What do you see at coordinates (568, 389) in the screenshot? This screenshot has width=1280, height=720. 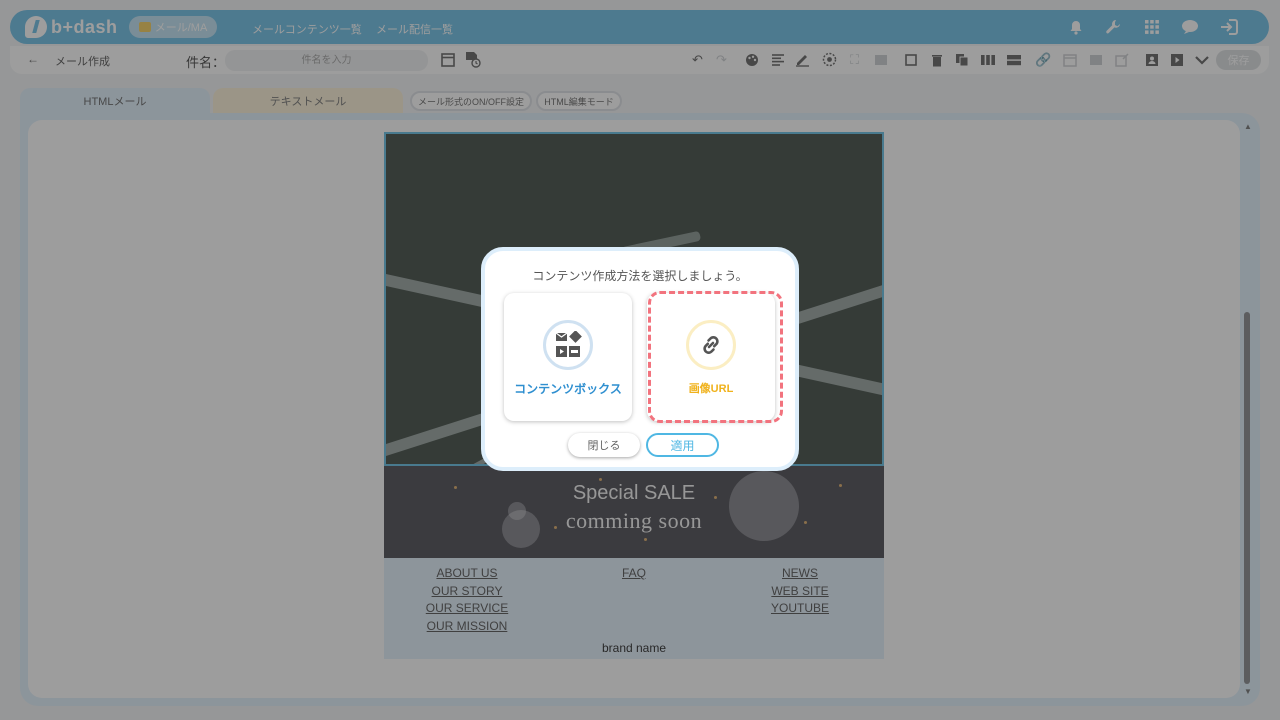 I see `option-contents-box-label: コンテンツボックス` at bounding box center [568, 389].